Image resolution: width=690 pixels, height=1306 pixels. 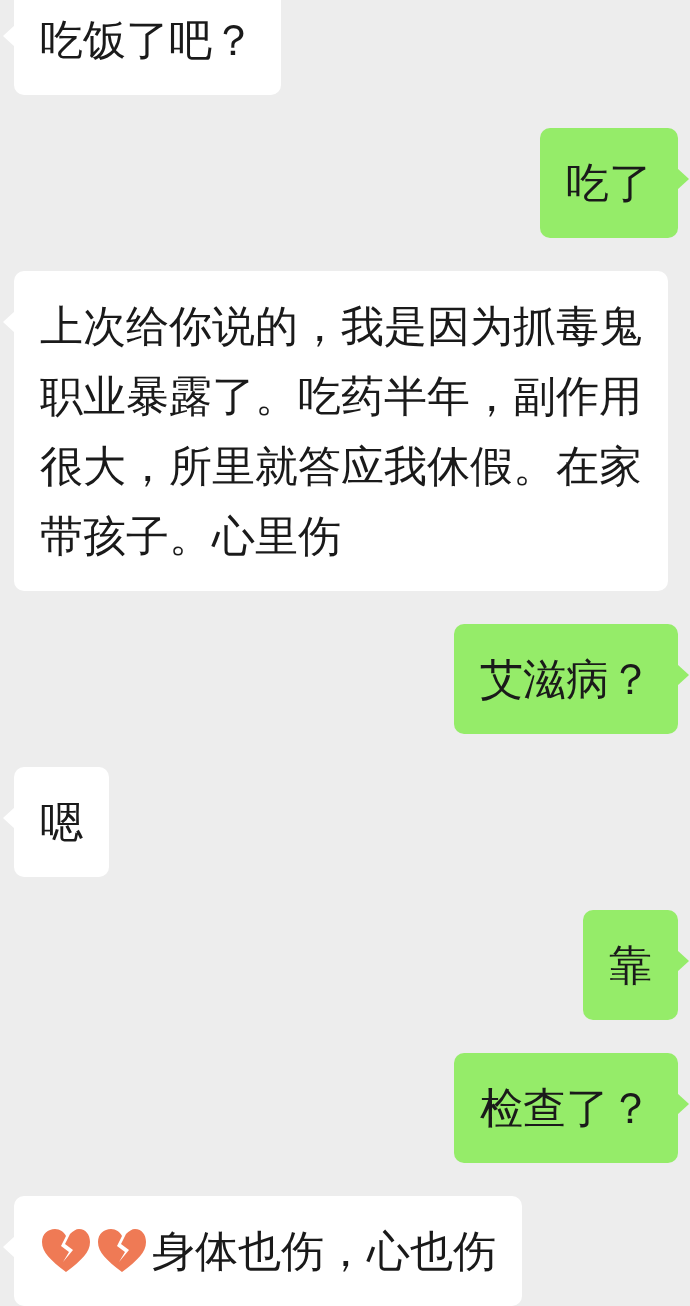 What do you see at coordinates (324, 1251) in the screenshot?
I see `message-text: 身体也伤，心也伤` at bounding box center [324, 1251].